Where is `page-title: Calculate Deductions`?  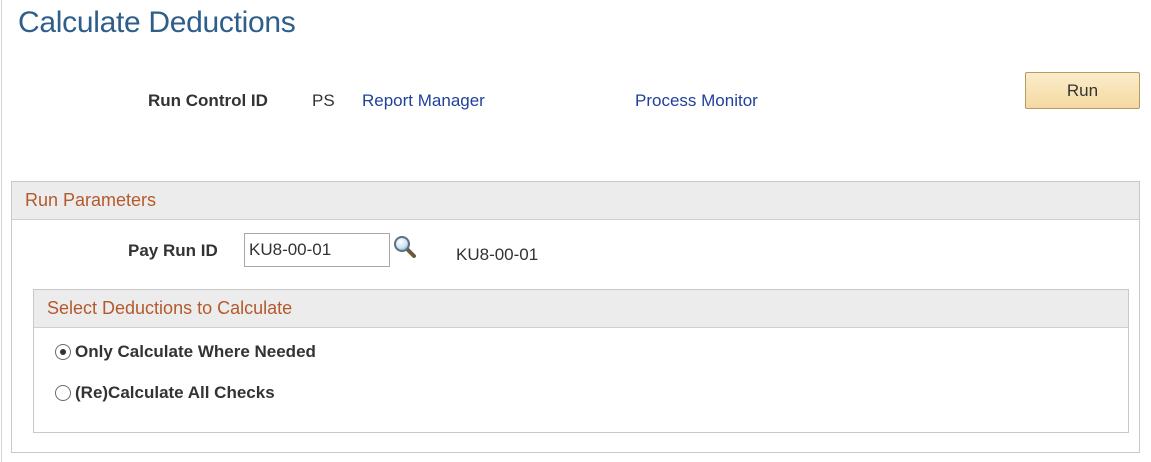
page-title: Calculate Deductions is located at coordinates (157, 22).